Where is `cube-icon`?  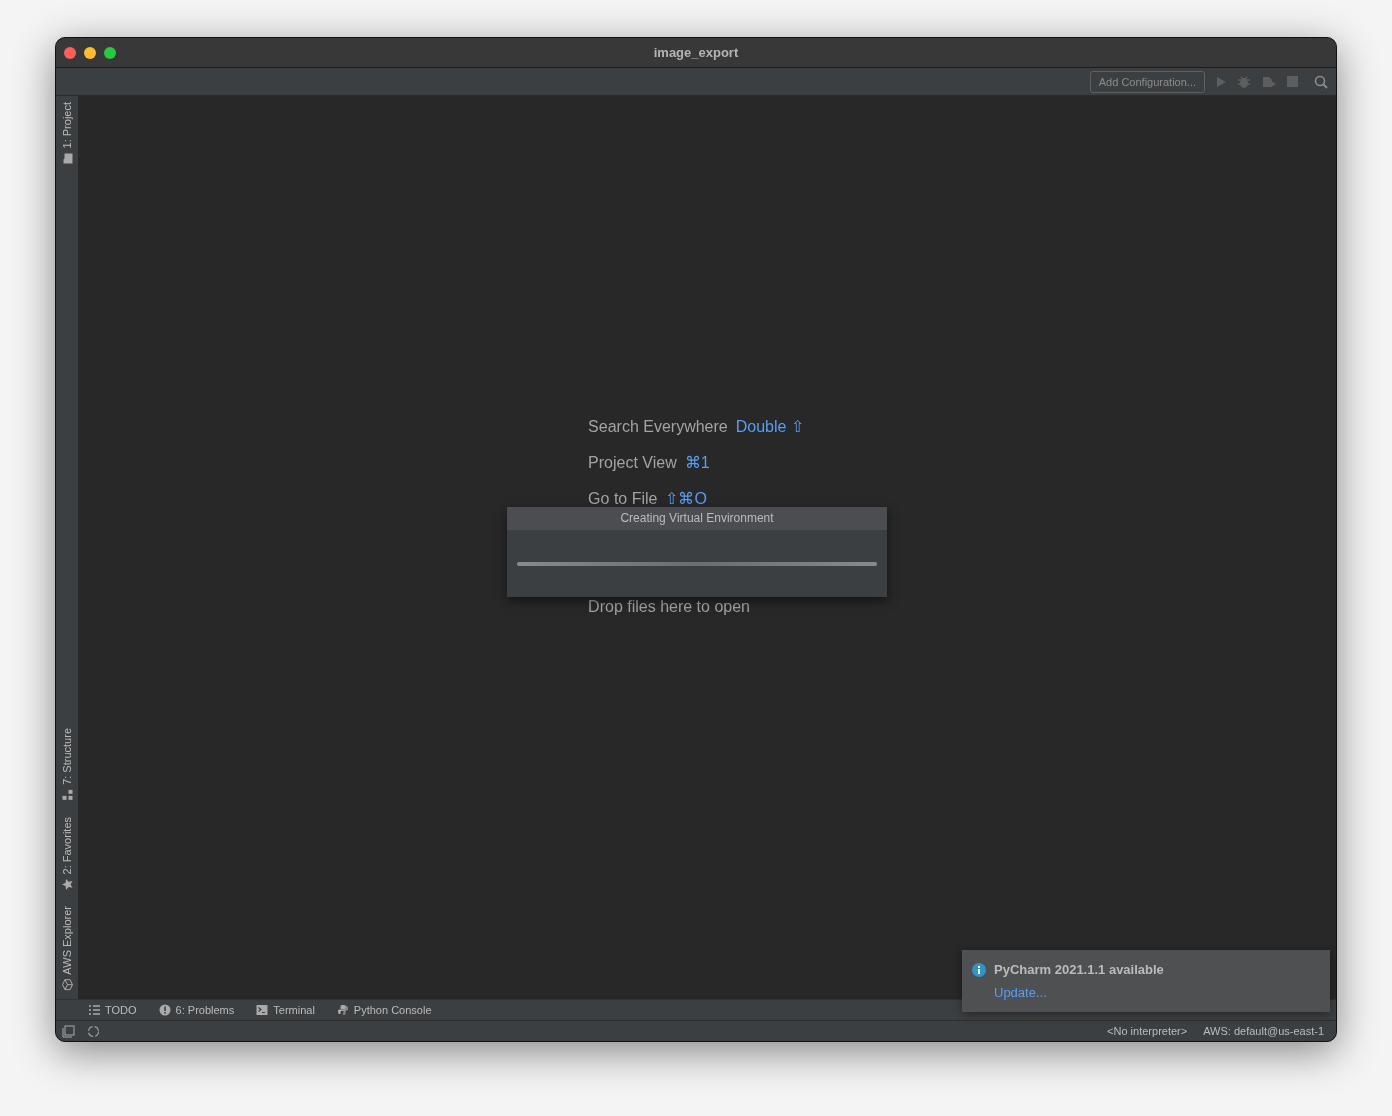
cube-icon is located at coordinates (67, 985).